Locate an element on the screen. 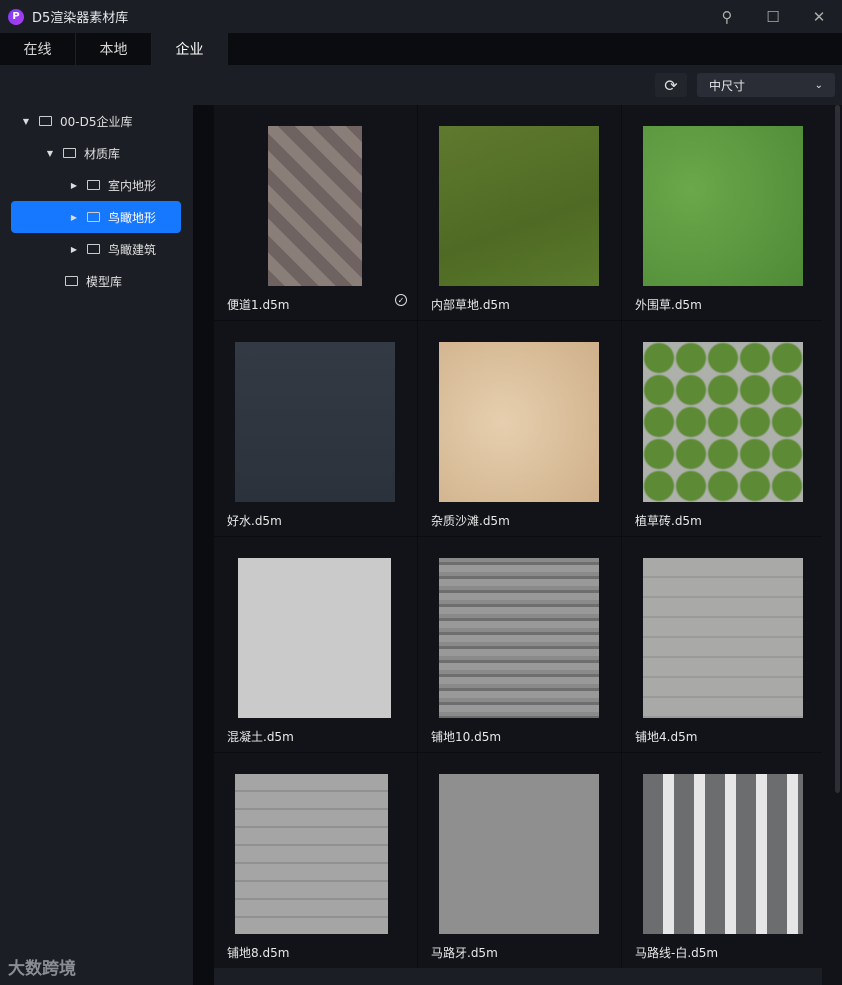 Image resolution: width=842 pixels, height=985 pixels. material-card: 铺地10.d5m is located at coordinates (519, 644).